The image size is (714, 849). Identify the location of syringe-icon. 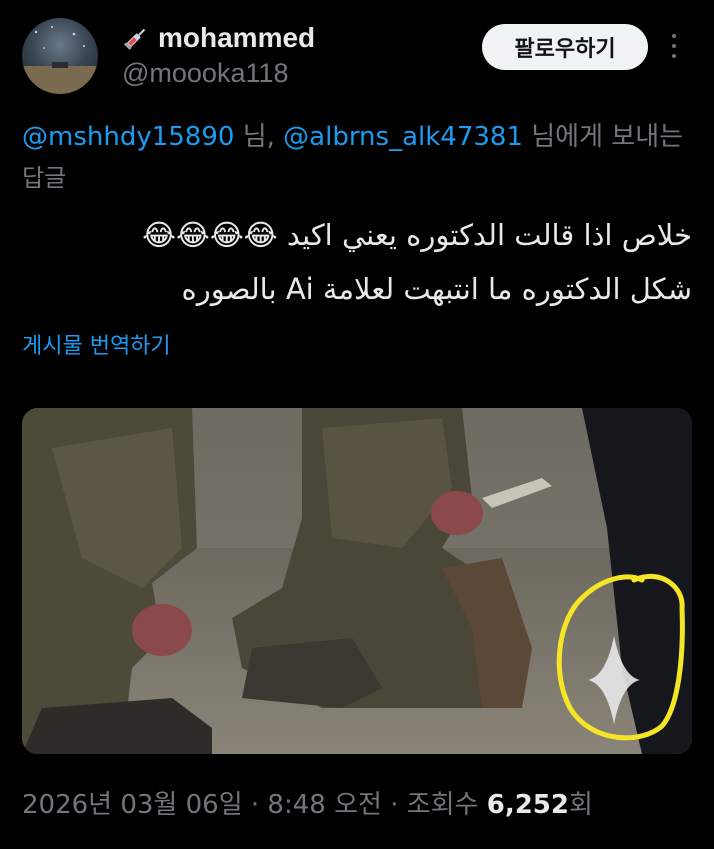
(134, 39).